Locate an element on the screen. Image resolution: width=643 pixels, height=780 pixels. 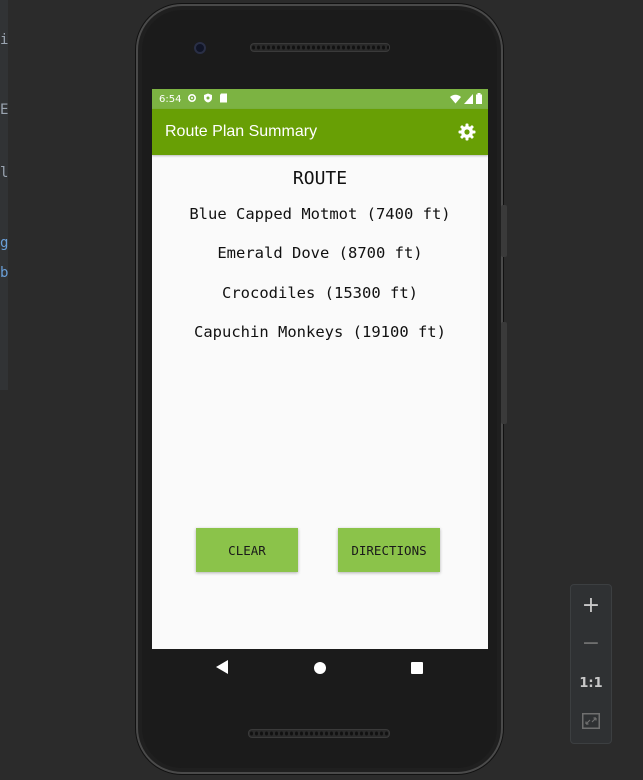
route-item: Capuchin Monkeys (19100 ft) is located at coordinates (320, 332).